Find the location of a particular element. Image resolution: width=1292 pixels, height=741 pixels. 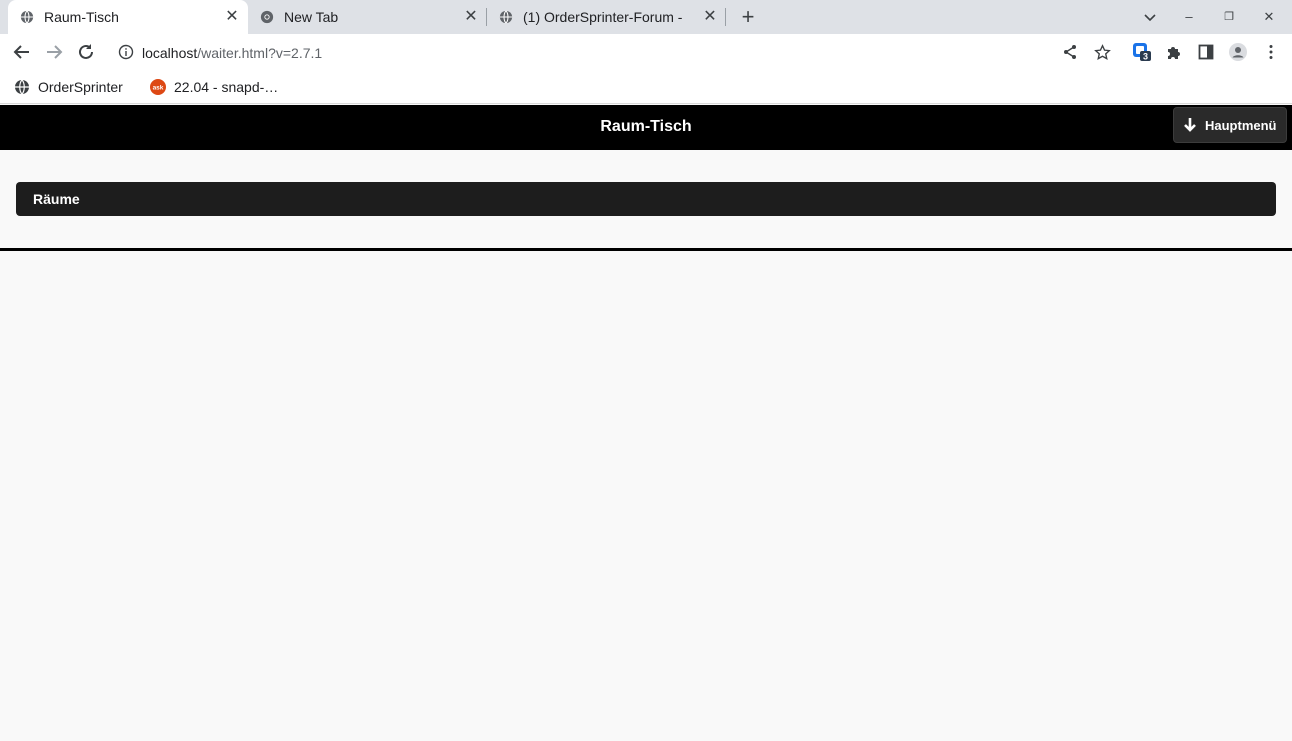

svg-text: ask is located at coordinates (158, 88).